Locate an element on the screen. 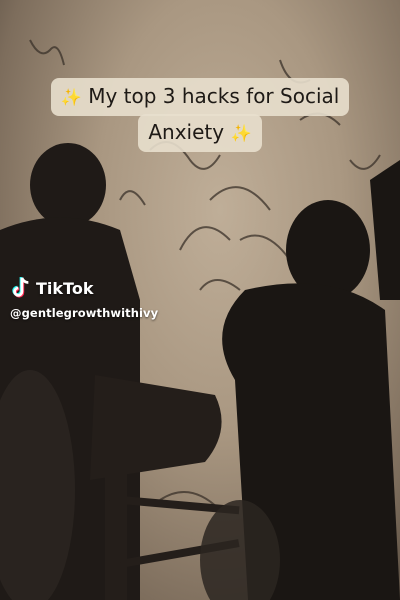  caption-line-1: ✨ My top 3 hacks for Social is located at coordinates (200, 97).